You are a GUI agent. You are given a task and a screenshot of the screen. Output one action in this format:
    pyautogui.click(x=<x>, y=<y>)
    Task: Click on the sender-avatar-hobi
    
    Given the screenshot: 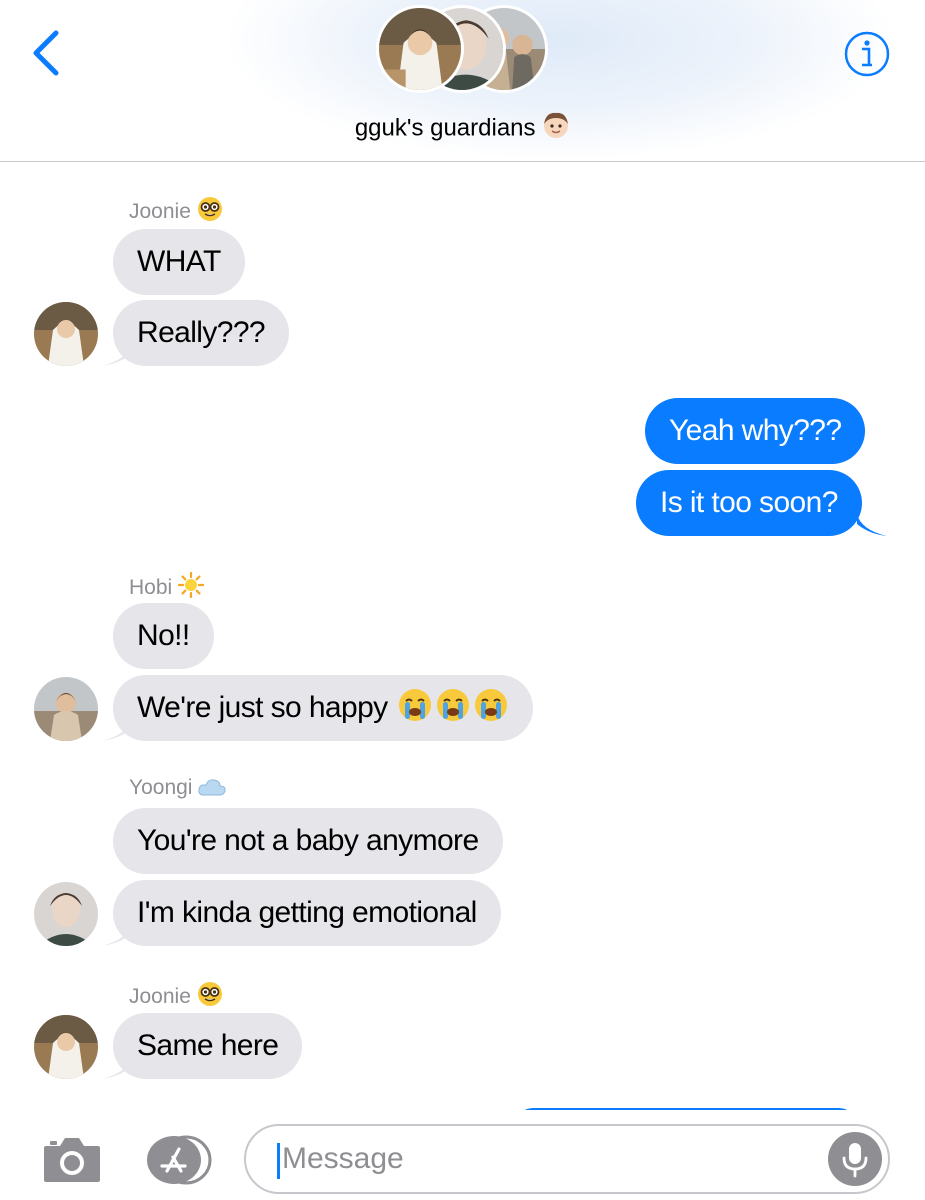 What is the action you would take?
    pyautogui.click(x=66, y=709)
    